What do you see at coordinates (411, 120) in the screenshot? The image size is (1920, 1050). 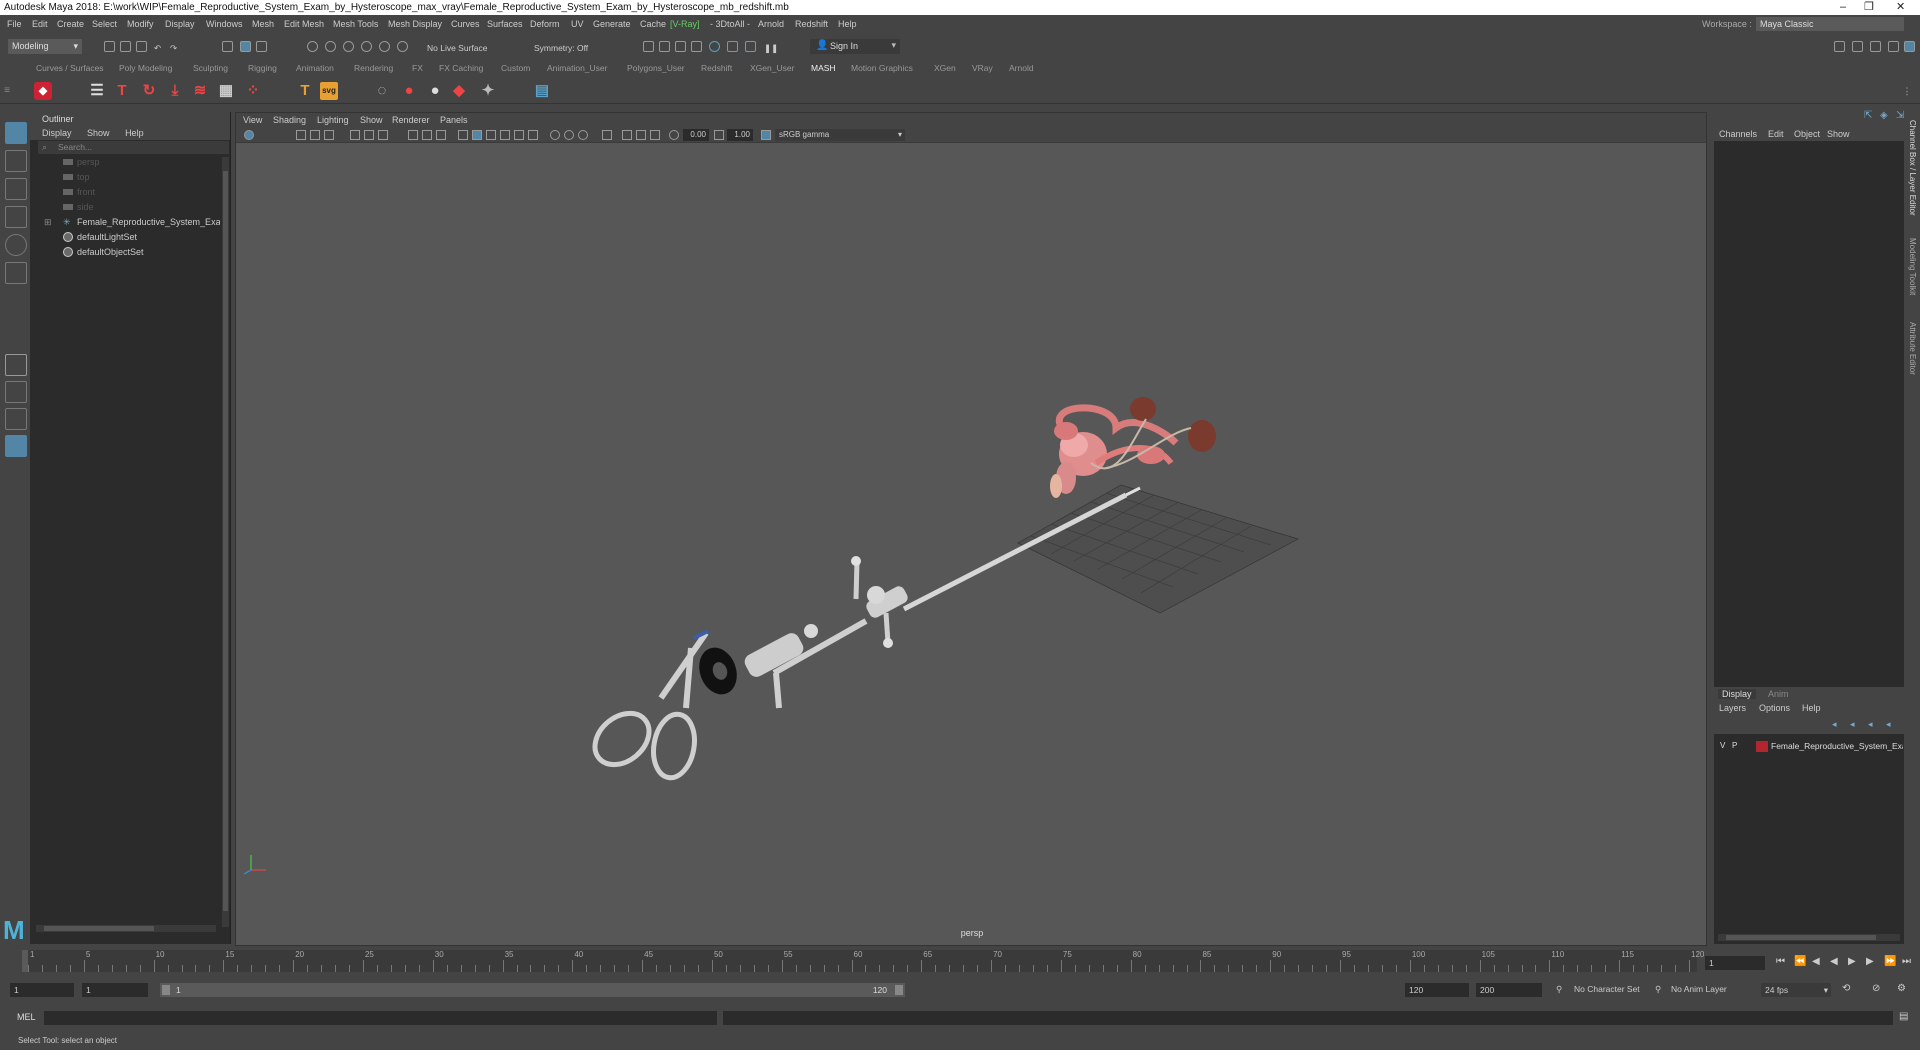 I see `viewport-menu-renderer: Renderer` at bounding box center [411, 120].